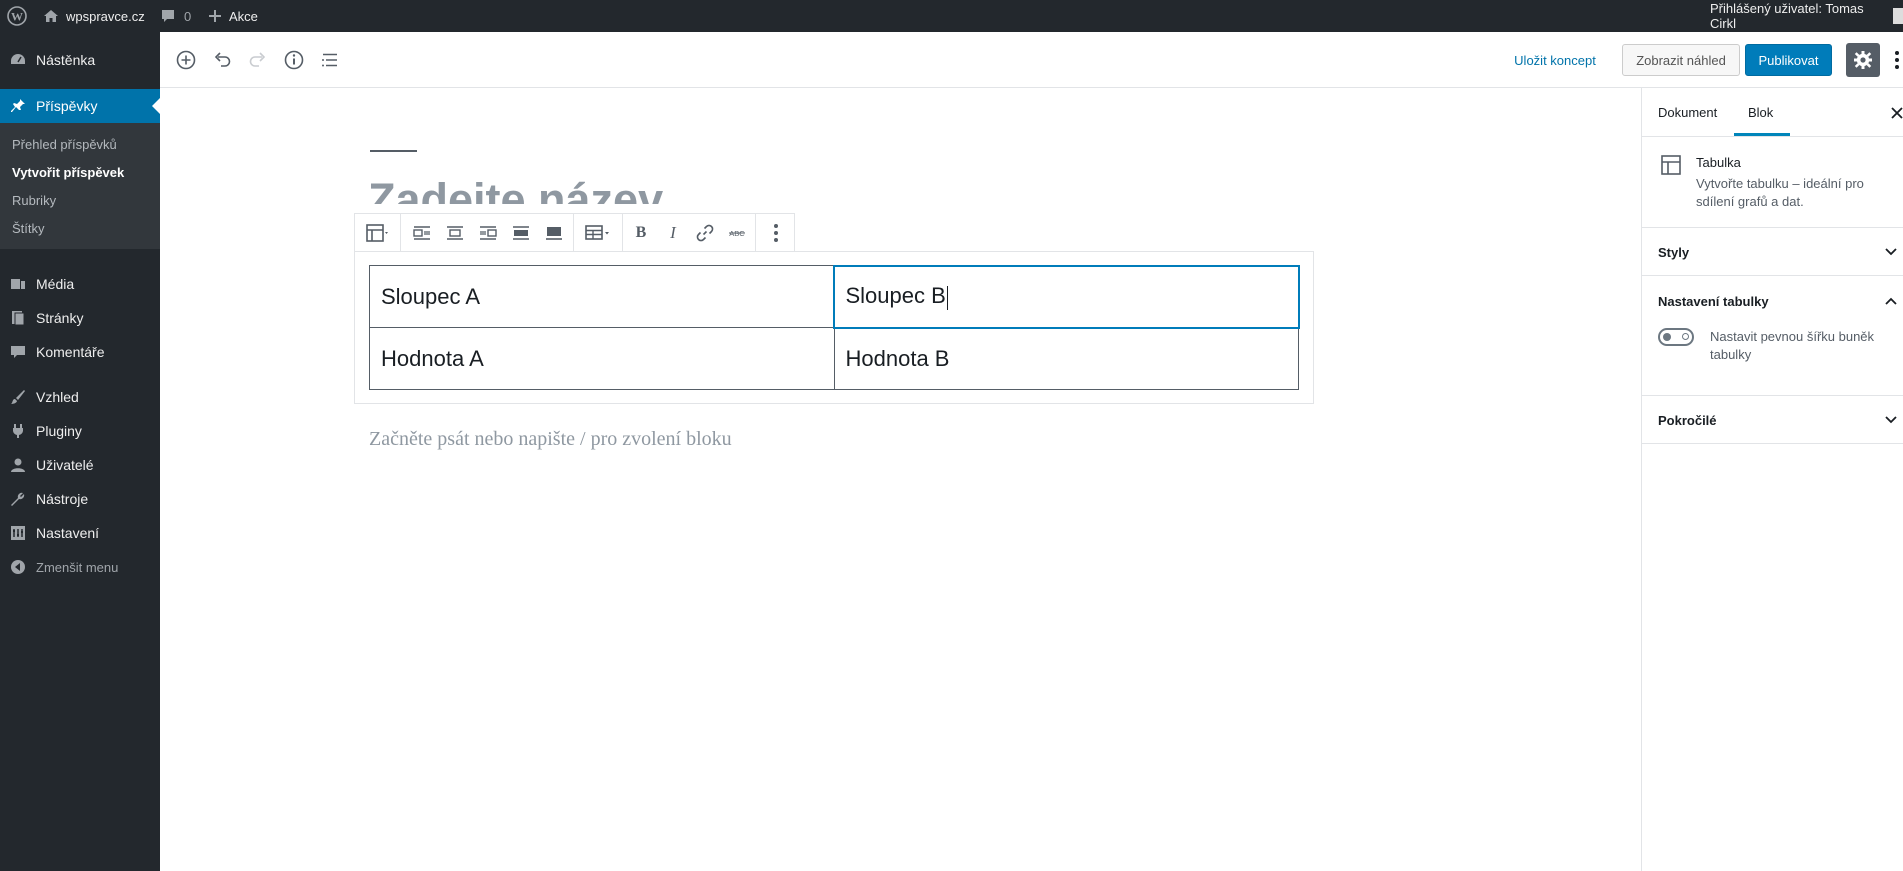 The height and width of the screenshot is (871, 1903). I want to click on menu-item-settings: Nastavení, so click(80, 533).